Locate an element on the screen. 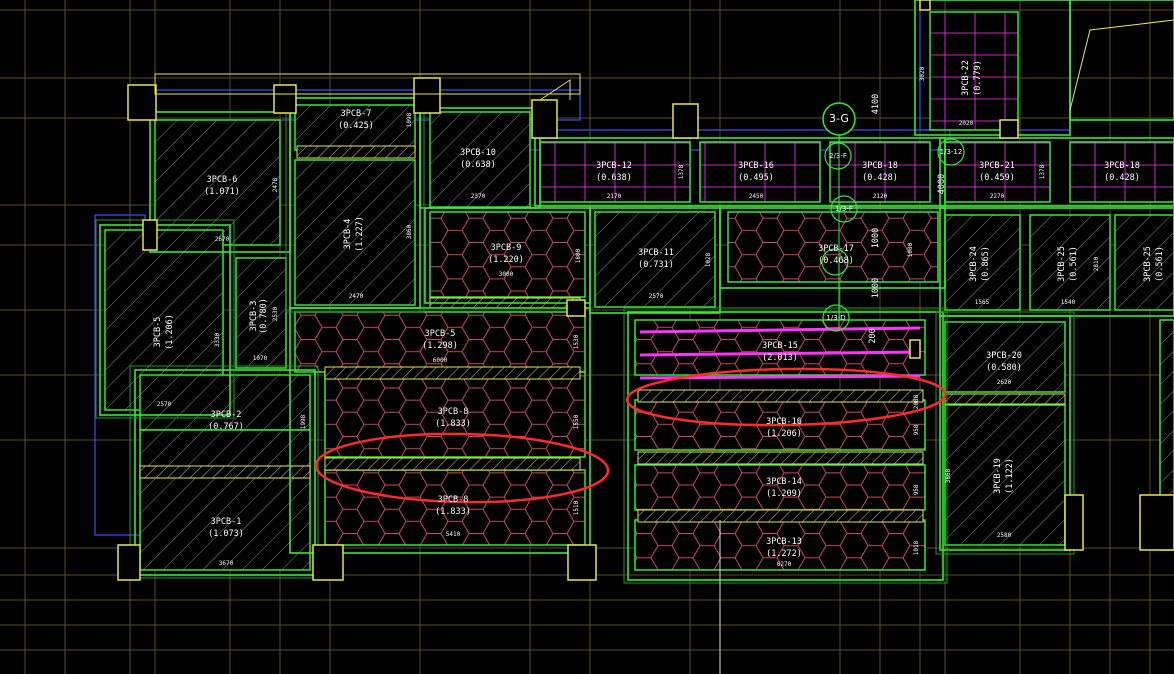  label-3pcb-6-w: 2670 is located at coordinates (222, 239).